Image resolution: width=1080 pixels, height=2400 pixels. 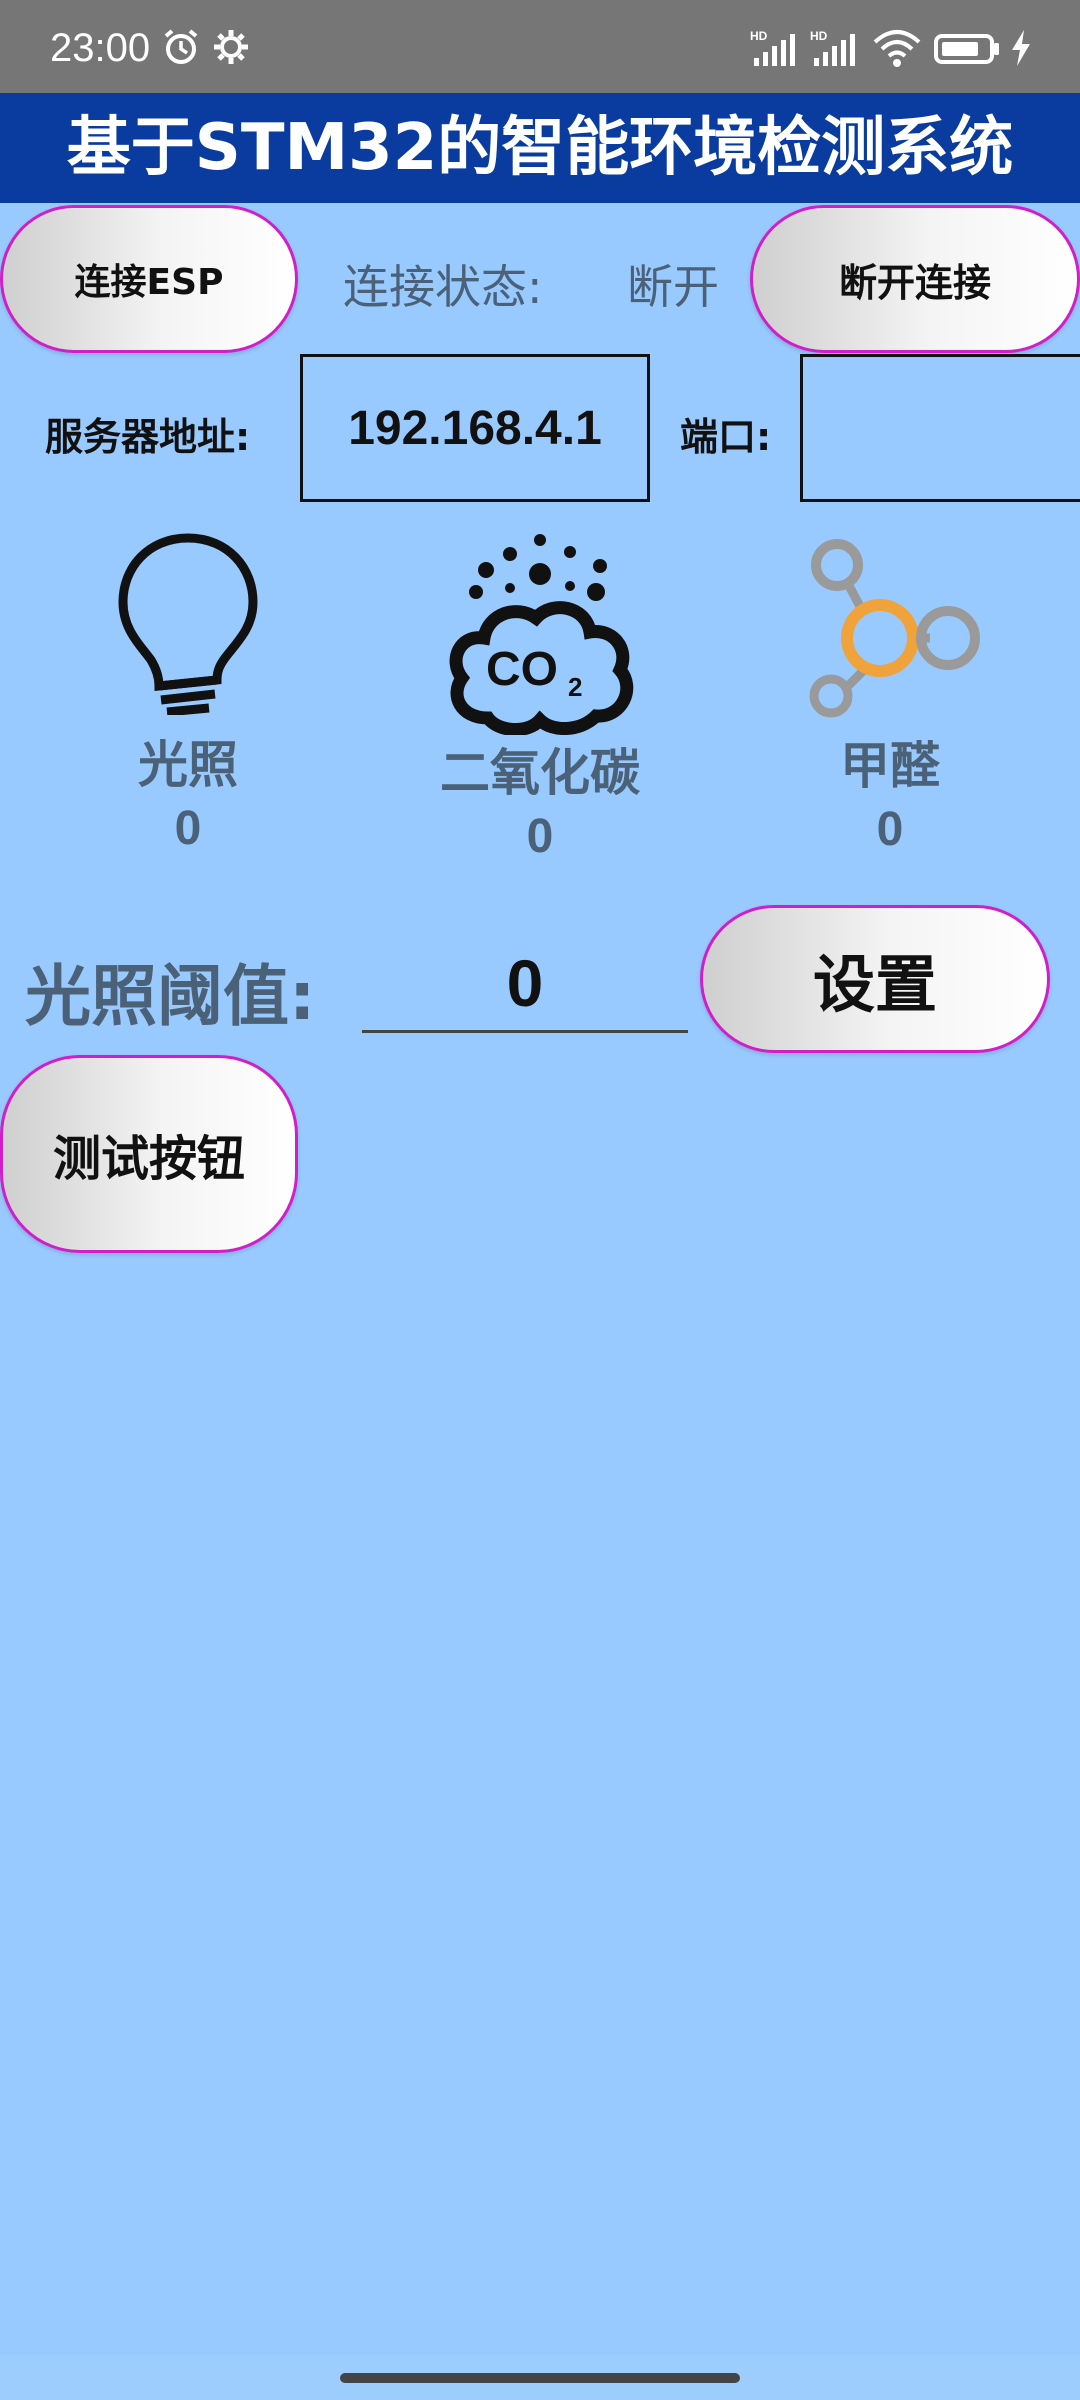 What do you see at coordinates (1021, 48) in the screenshot?
I see `charging-icon` at bounding box center [1021, 48].